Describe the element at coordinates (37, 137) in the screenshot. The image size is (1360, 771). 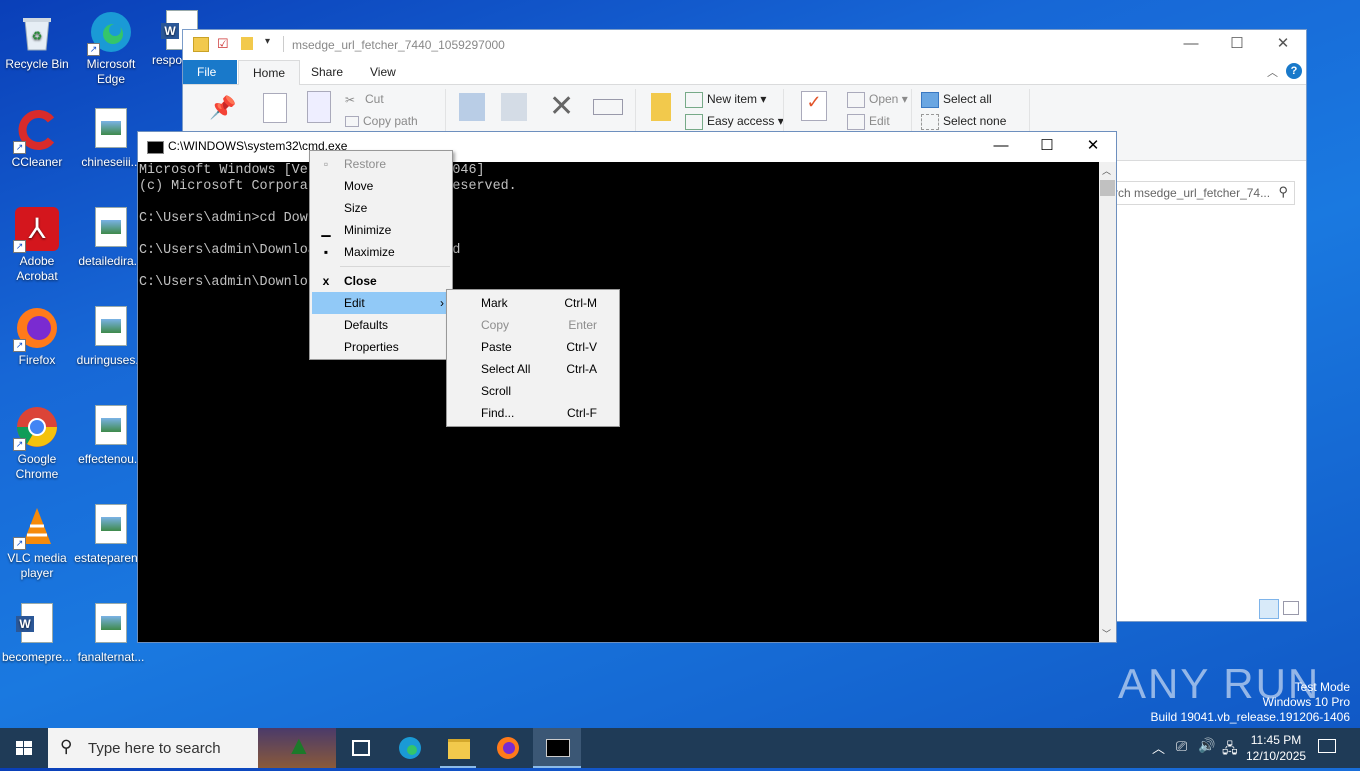
I see `desktop-icon-ccleaner: ↗ CCleaner` at that location.